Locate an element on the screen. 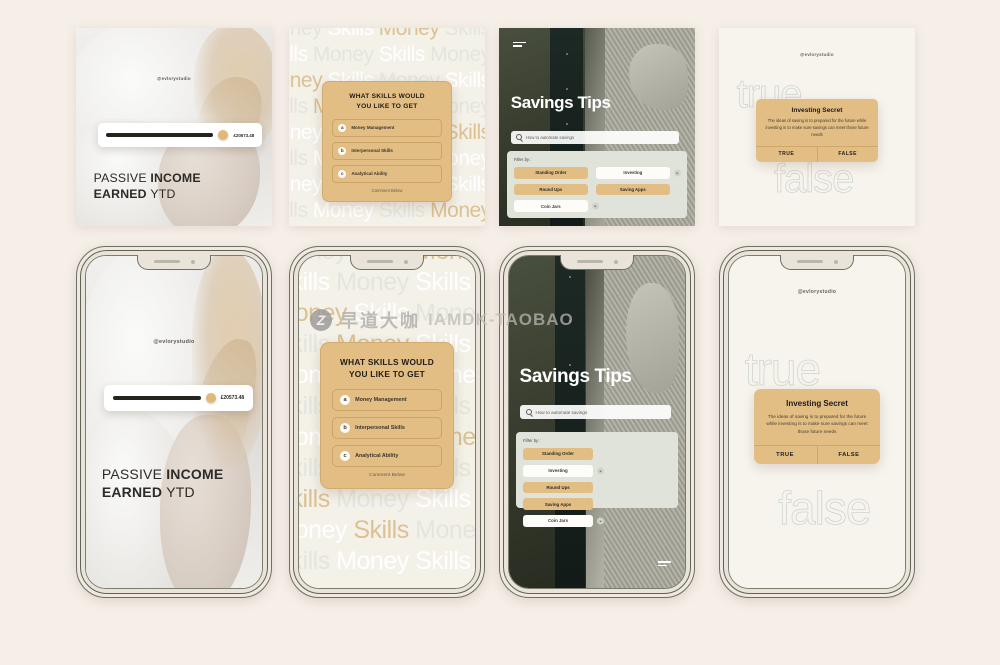 Image resolution: width=1000 pixels, height=665 pixels. search-icon is located at coordinates (518, 137).